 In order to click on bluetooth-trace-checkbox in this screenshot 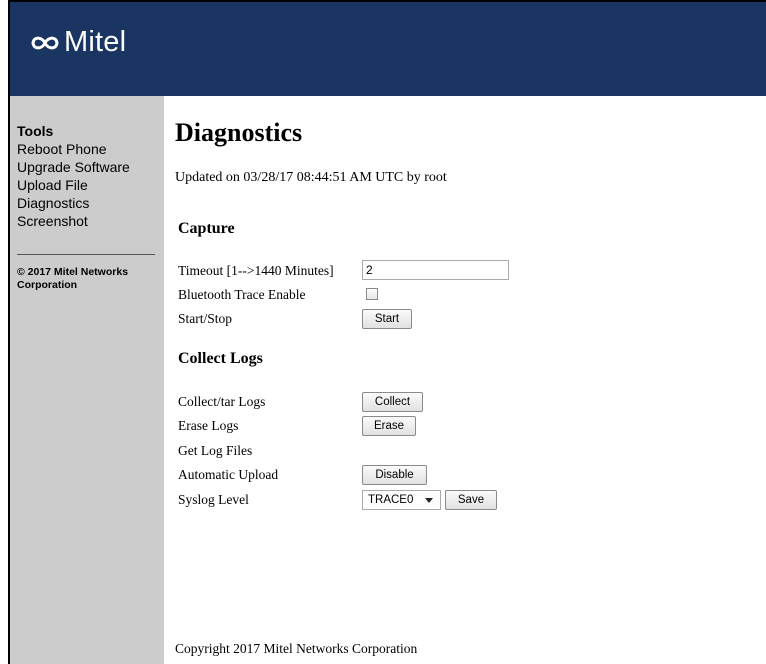, I will do `click(372, 294)`.